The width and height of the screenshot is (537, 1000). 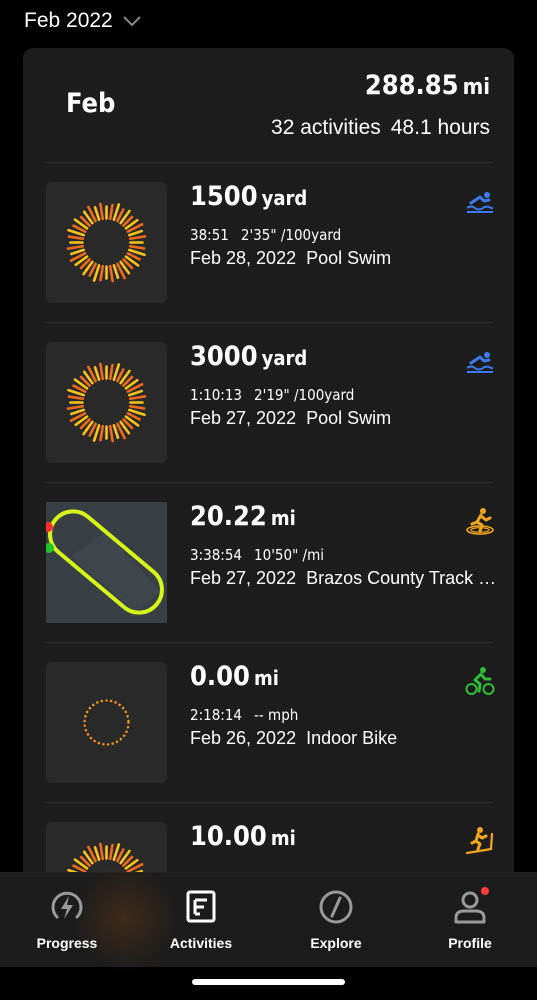 I want to click on summary-distance: 288.85 mi, so click(x=427, y=85).